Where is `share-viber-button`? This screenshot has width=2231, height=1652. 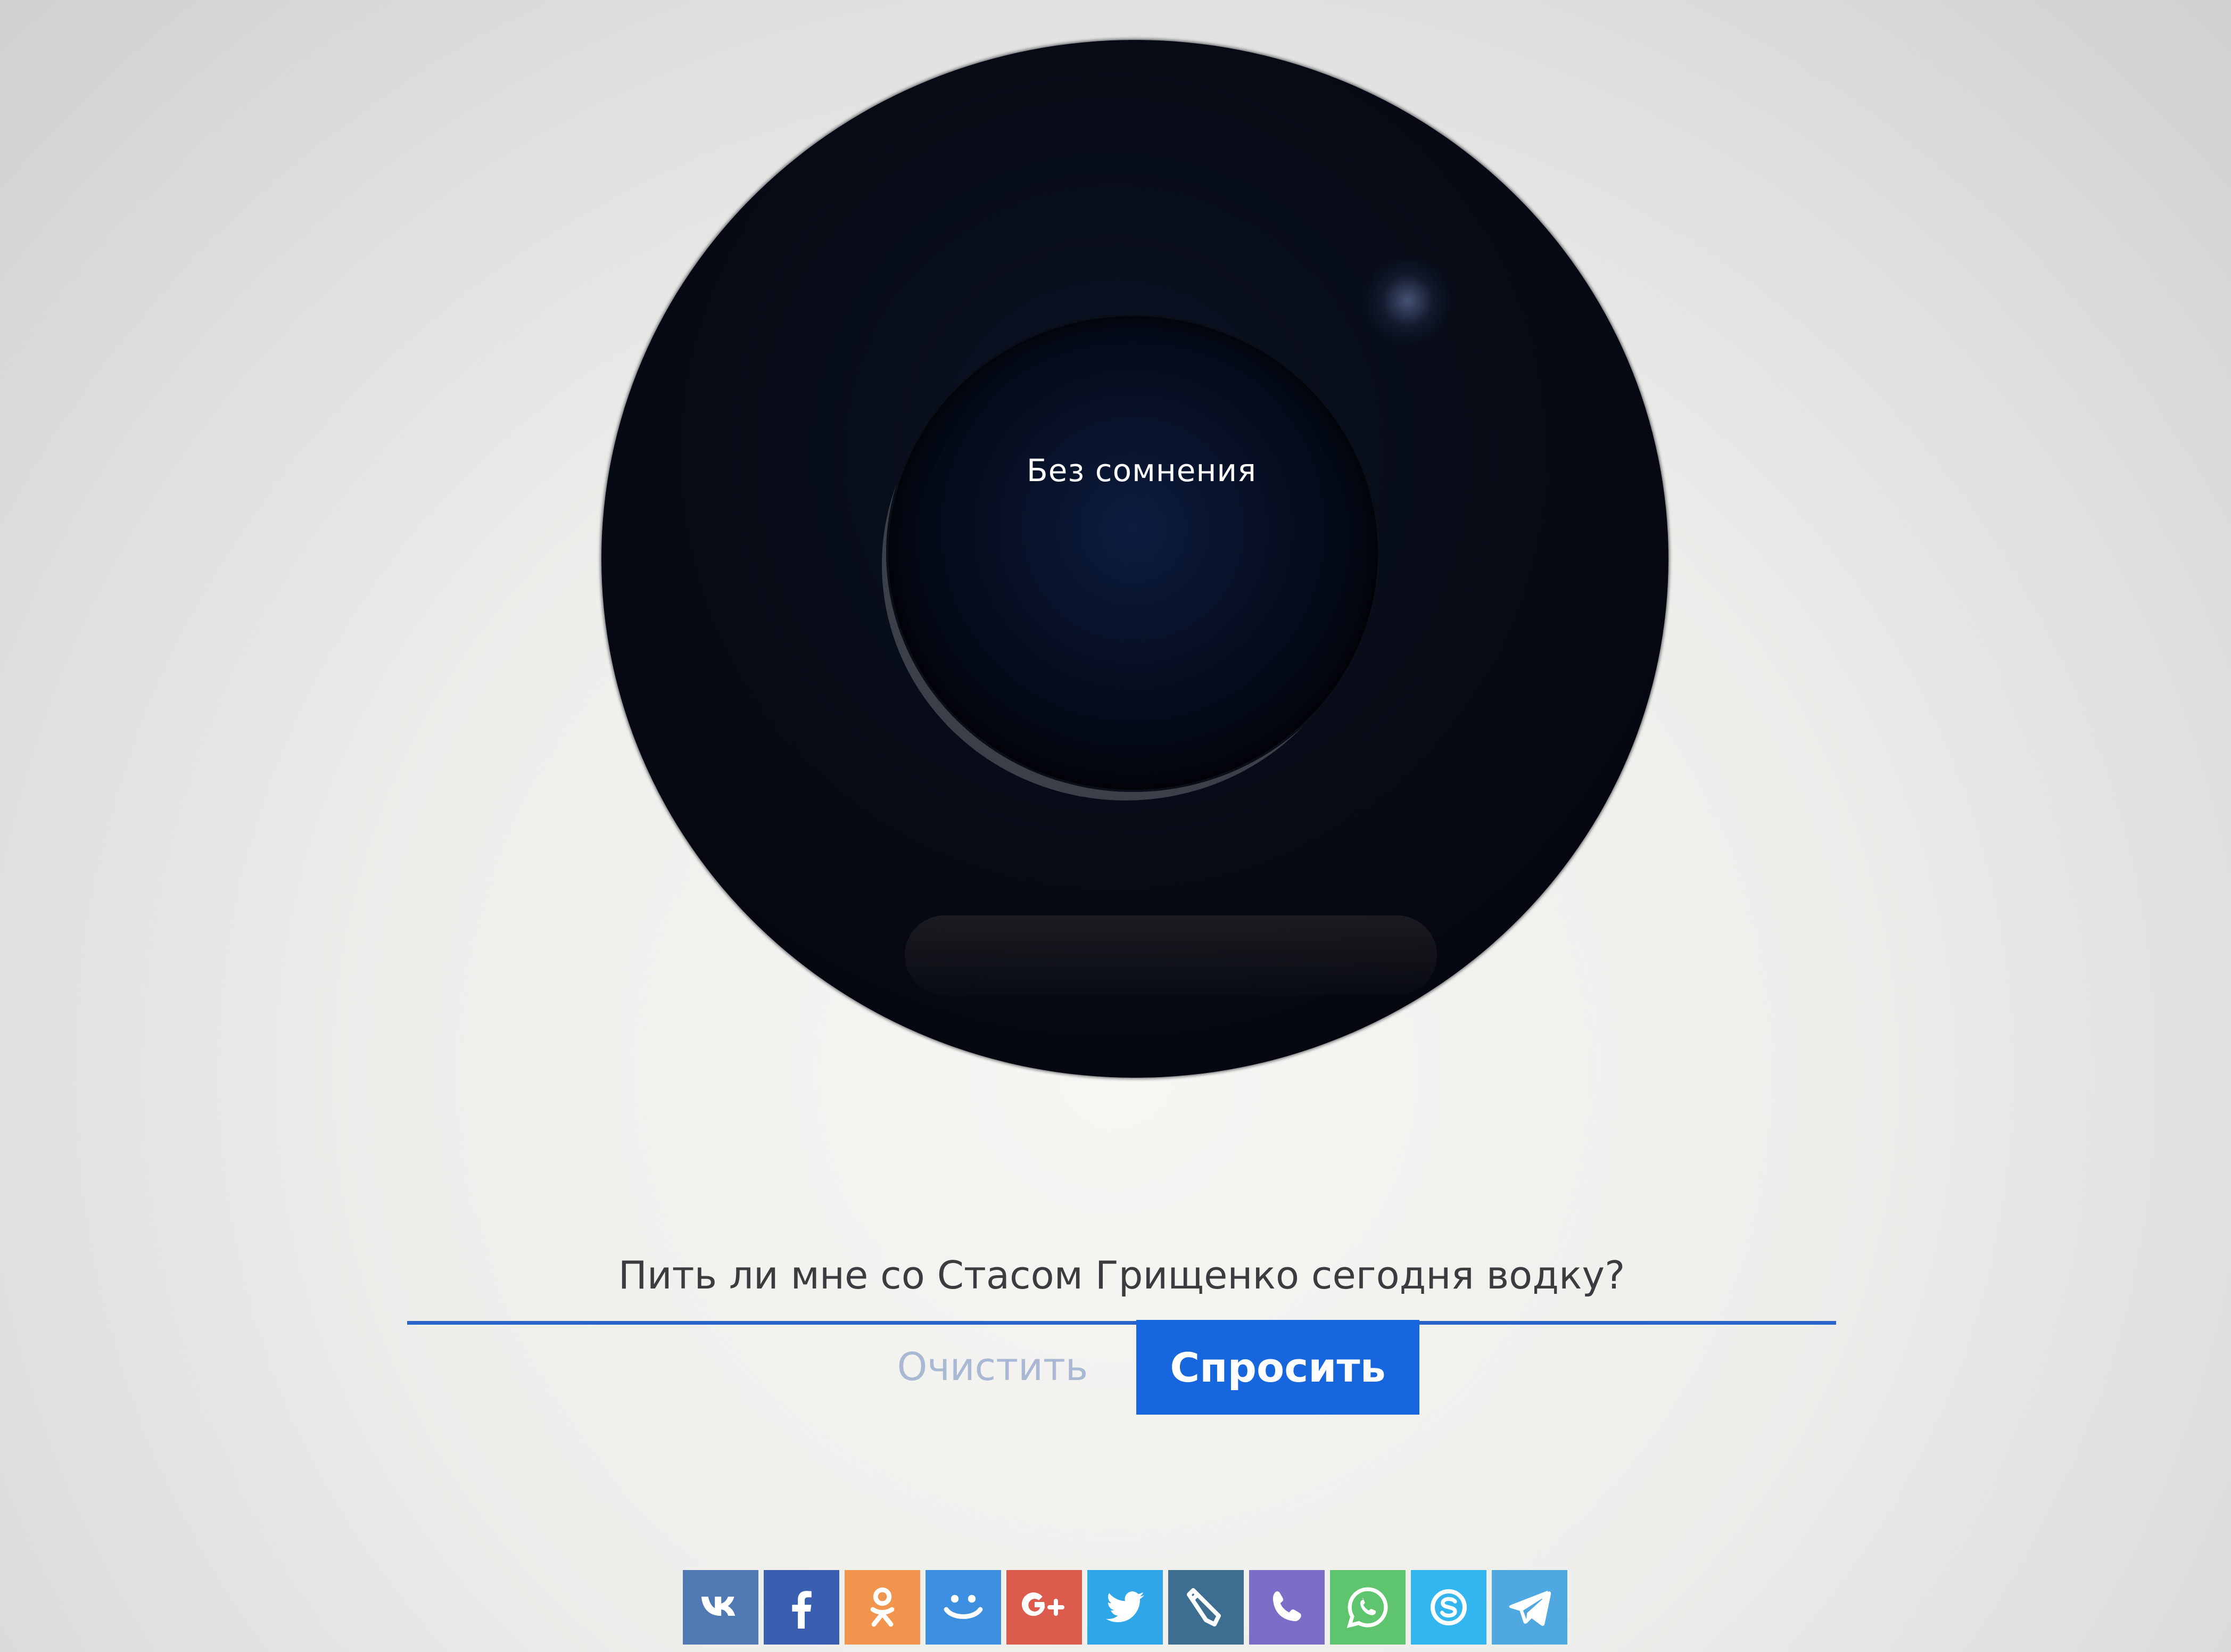 share-viber-button is located at coordinates (1287, 1607).